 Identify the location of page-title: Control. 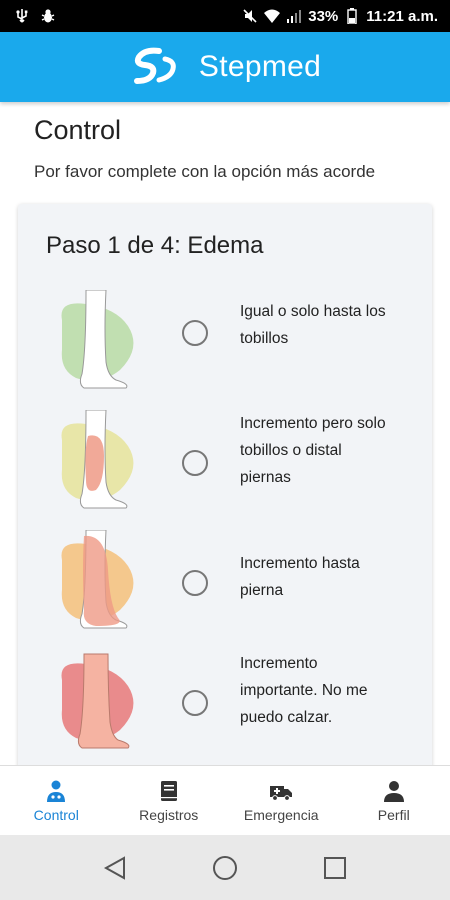
(78, 130).